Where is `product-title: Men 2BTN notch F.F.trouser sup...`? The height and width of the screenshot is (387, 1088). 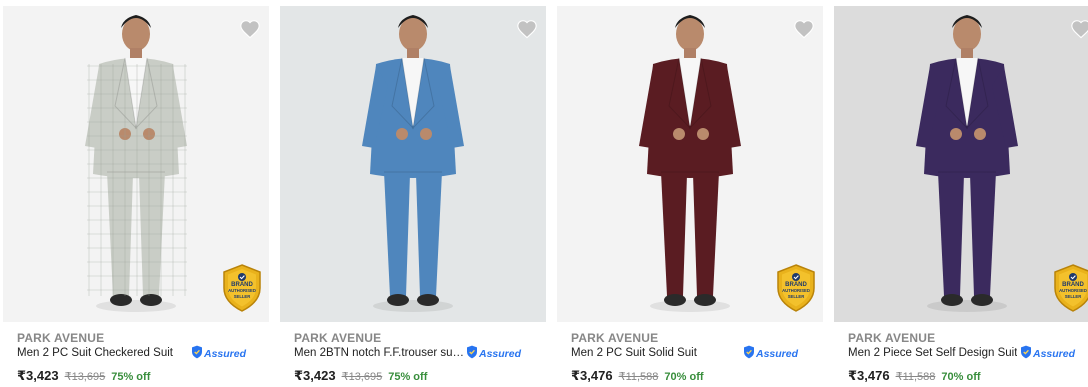 product-title: Men 2BTN notch F.F.trouser sup... is located at coordinates (380, 353).